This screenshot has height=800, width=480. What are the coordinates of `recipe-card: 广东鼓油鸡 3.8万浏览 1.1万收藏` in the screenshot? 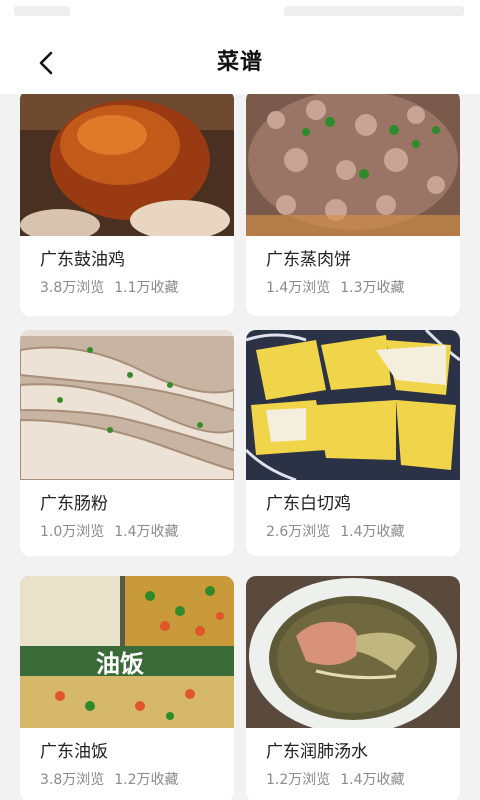 It's located at (127, 205).